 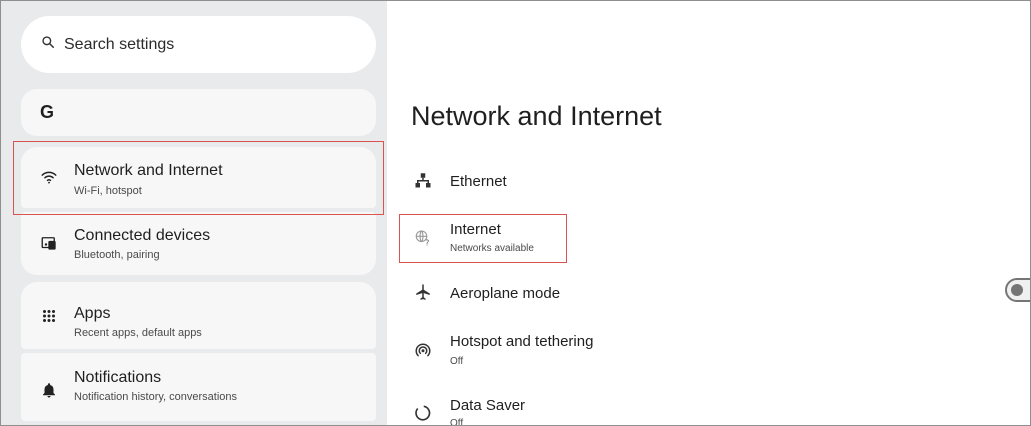 What do you see at coordinates (49, 390) in the screenshot?
I see `bell-icon` at bounding box center [49, 390].